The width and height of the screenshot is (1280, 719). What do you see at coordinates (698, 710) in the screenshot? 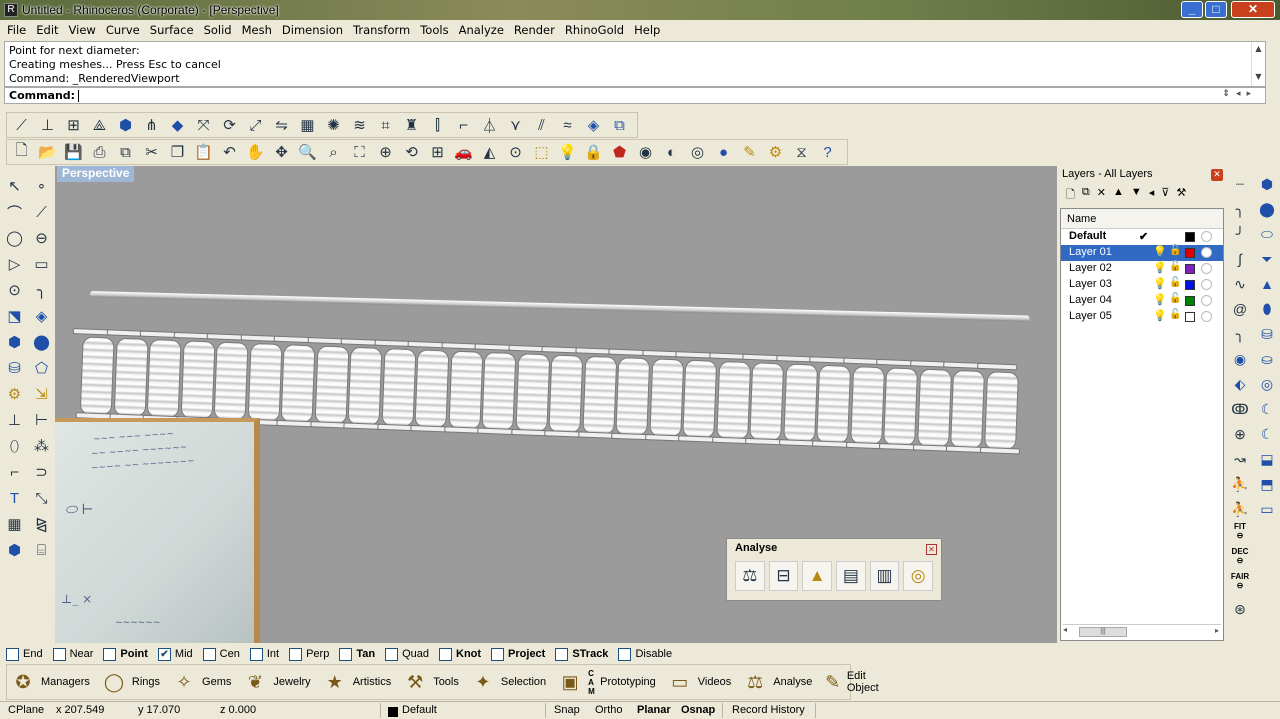
I see `osnap-toggle: Osnap` at bounding box center [698, 710].